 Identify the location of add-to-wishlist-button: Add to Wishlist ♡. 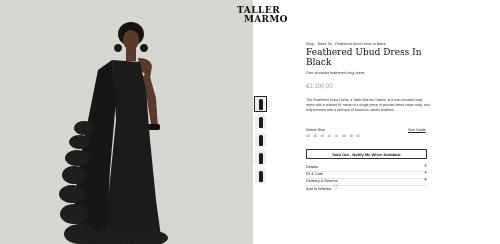
(322, 188).